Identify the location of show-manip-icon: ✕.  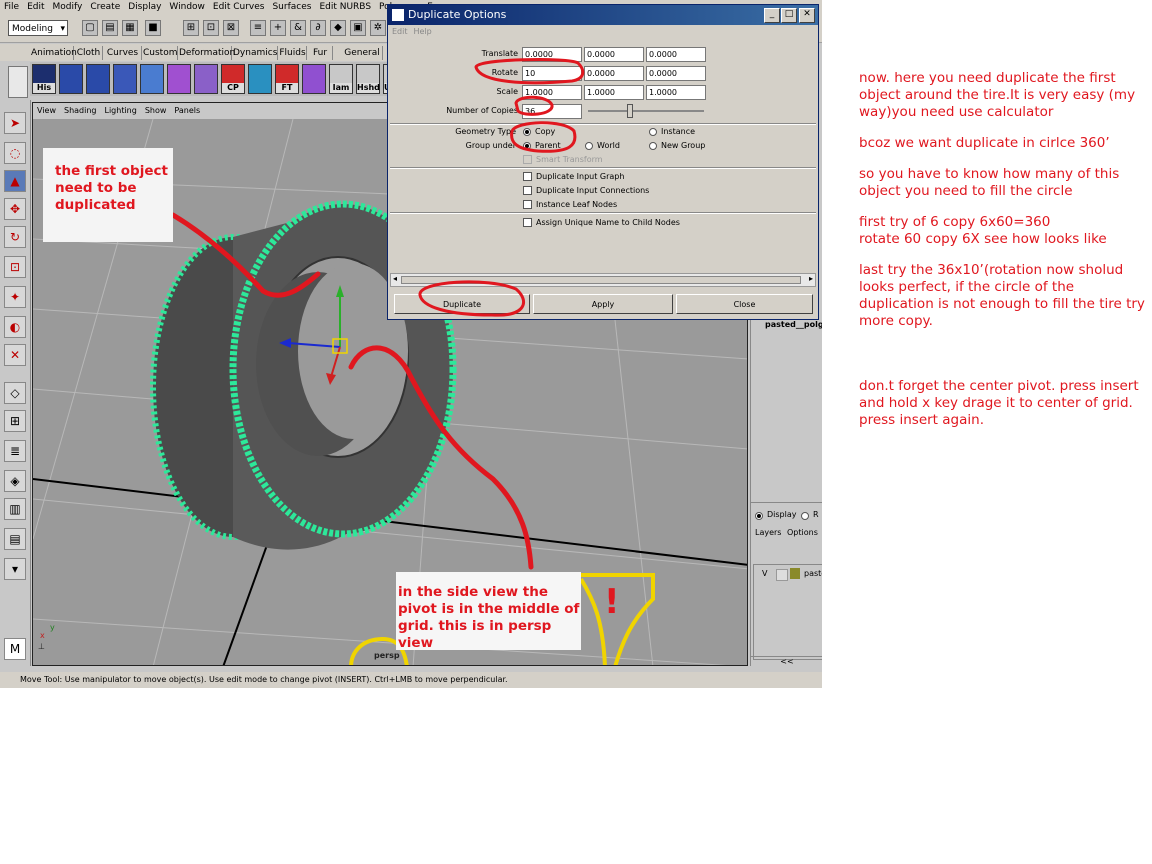
(15, 355).